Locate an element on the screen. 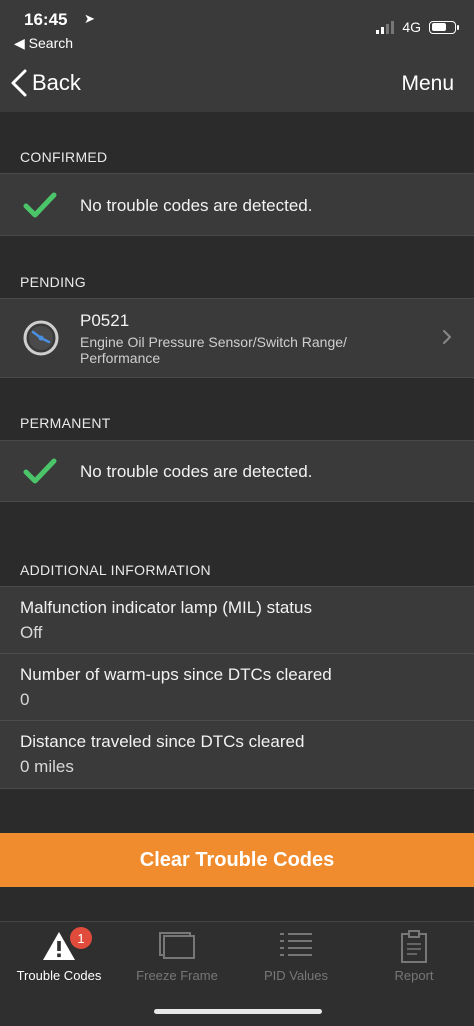 The image size is (474, 1026). chevron-right-icon is located at coordinates (447, 337).